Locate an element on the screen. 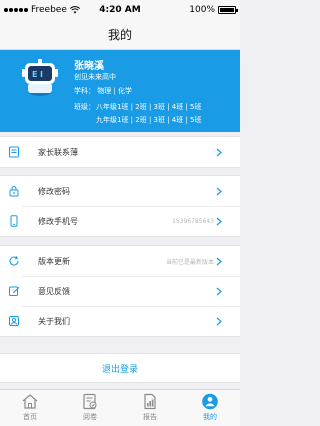  svg-text: I is located at coordinates (41, 74).